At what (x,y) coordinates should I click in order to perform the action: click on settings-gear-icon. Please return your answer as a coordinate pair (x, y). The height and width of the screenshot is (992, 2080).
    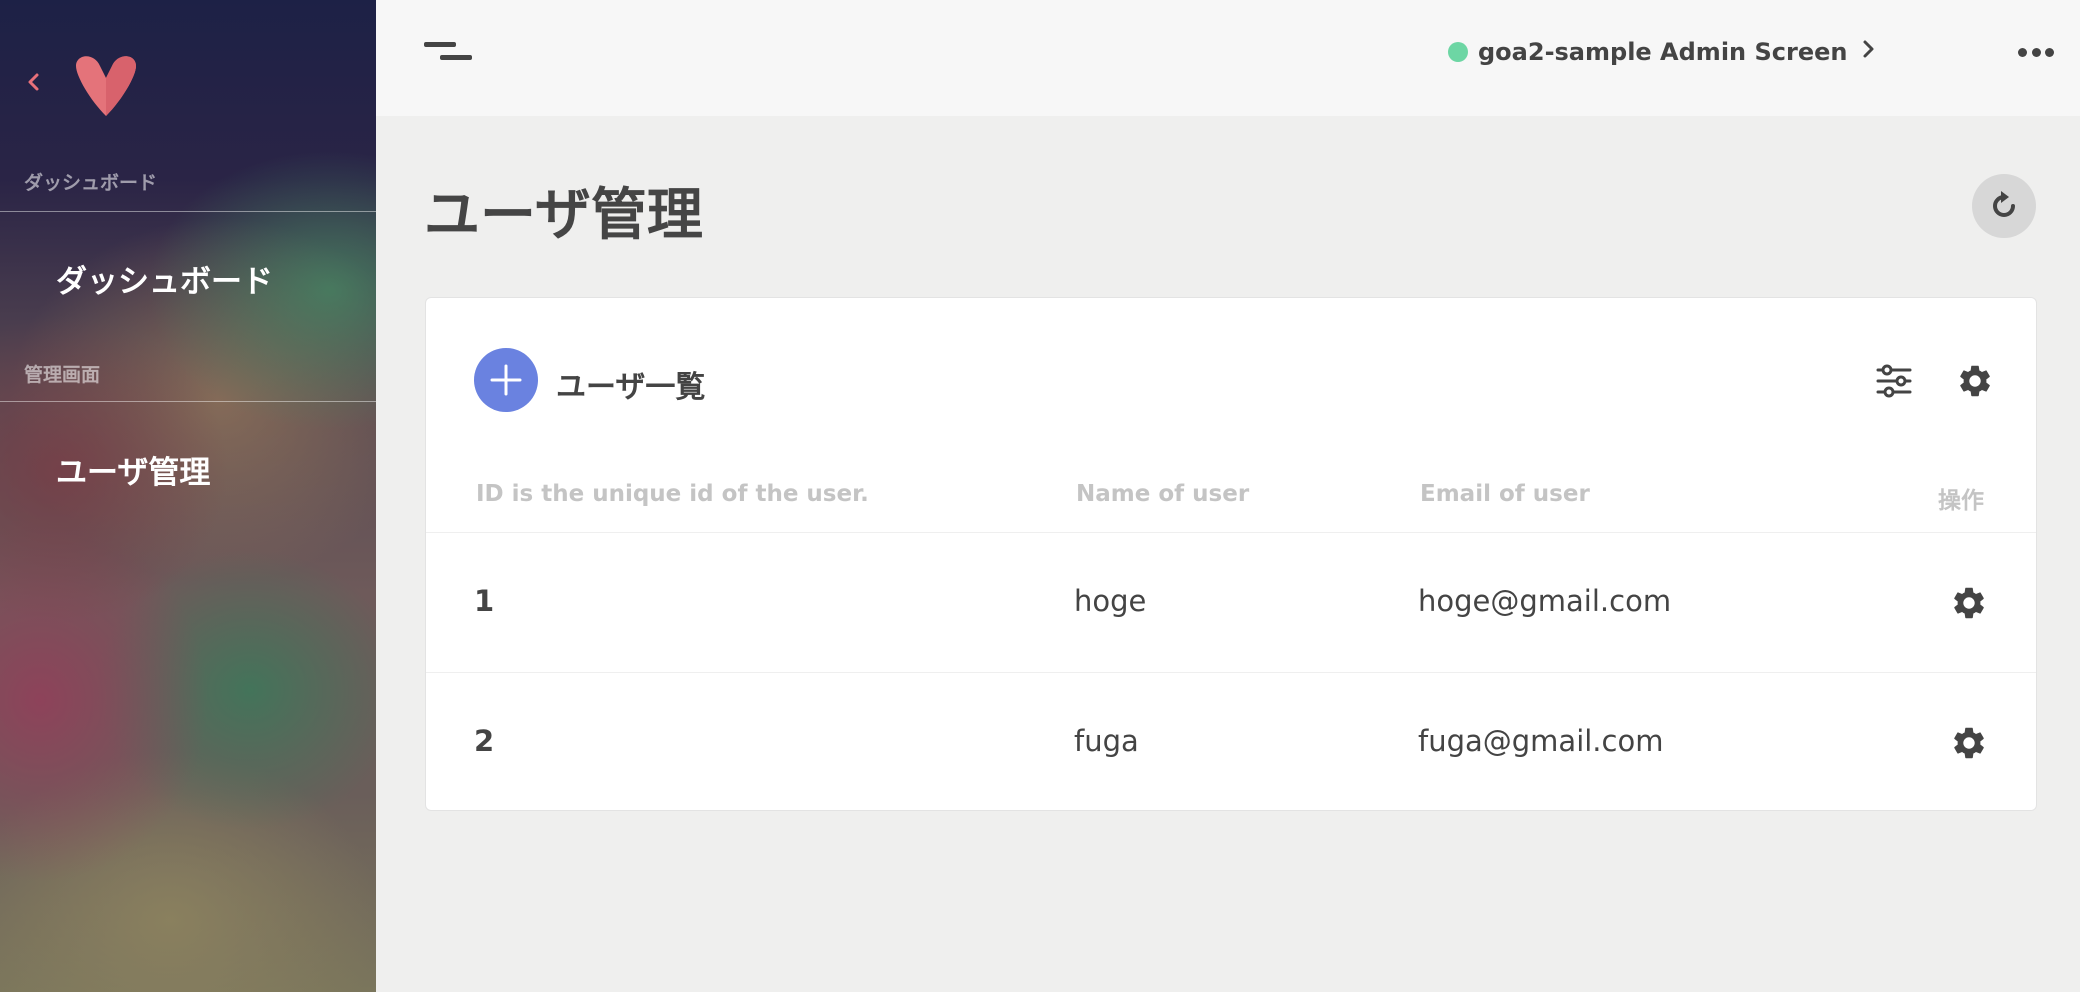
    Looking at the image, I should click on (1975, 381).